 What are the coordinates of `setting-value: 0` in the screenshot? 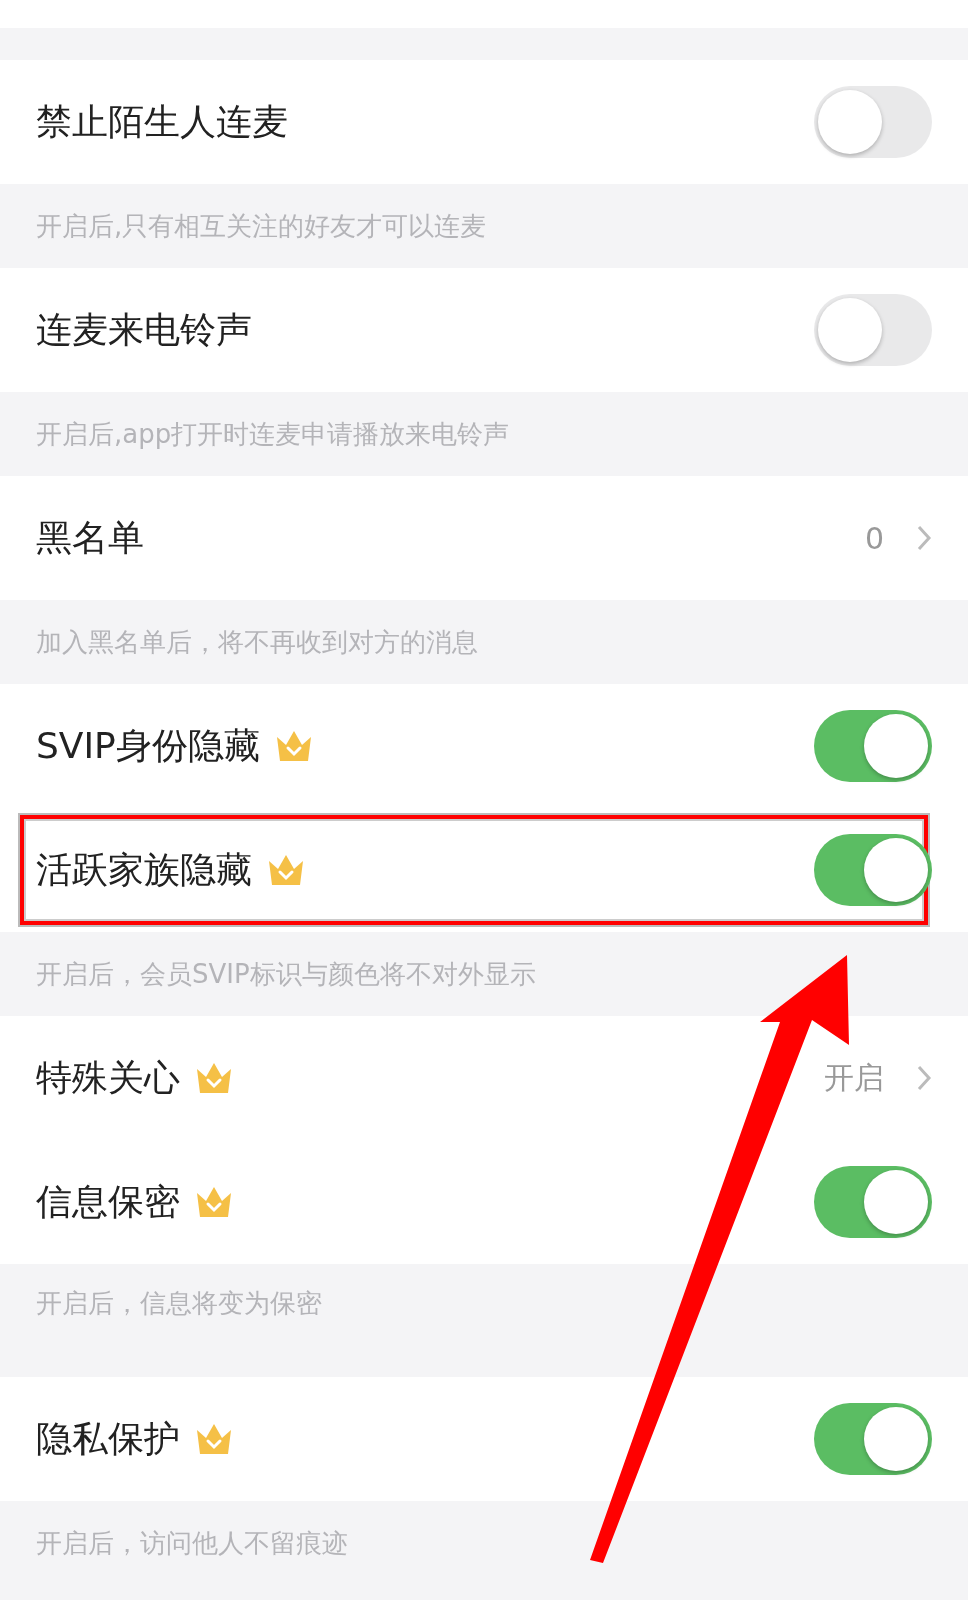 It's located at (874, 538).